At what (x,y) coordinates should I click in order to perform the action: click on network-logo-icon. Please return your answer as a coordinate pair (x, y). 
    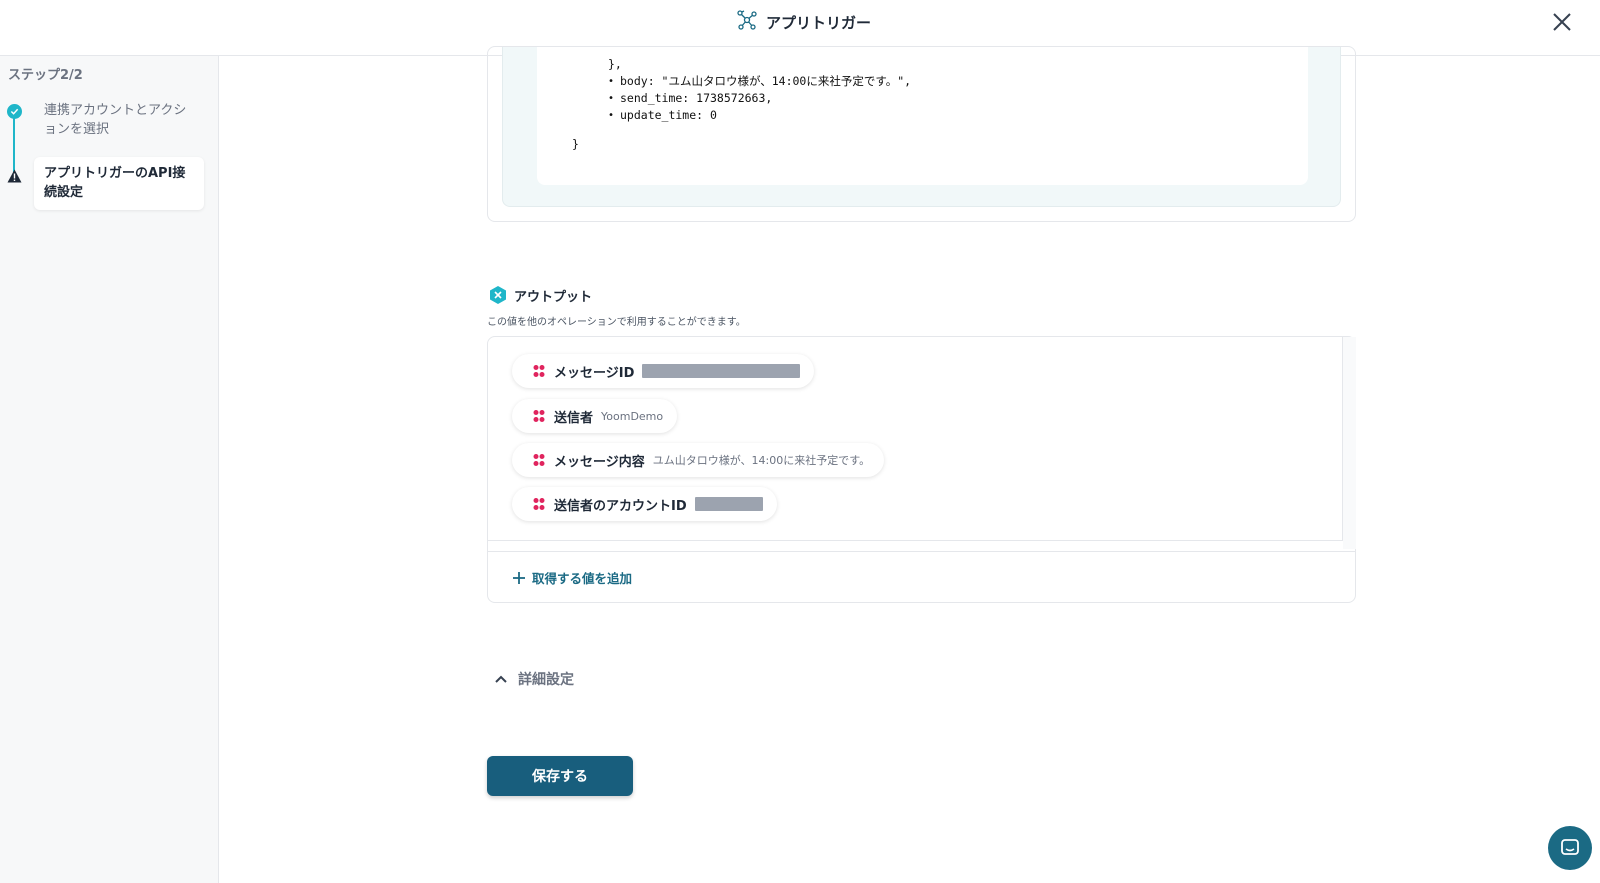
    Looking at the image, I should click on (747, 22).